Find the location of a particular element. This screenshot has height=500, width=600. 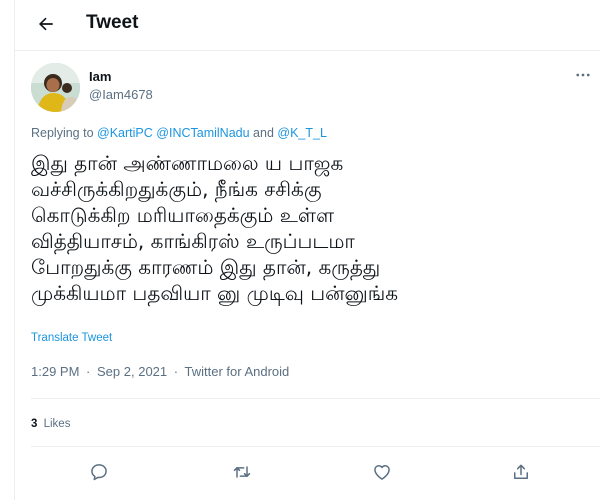

share-icon is located at coordinates (521, 471).